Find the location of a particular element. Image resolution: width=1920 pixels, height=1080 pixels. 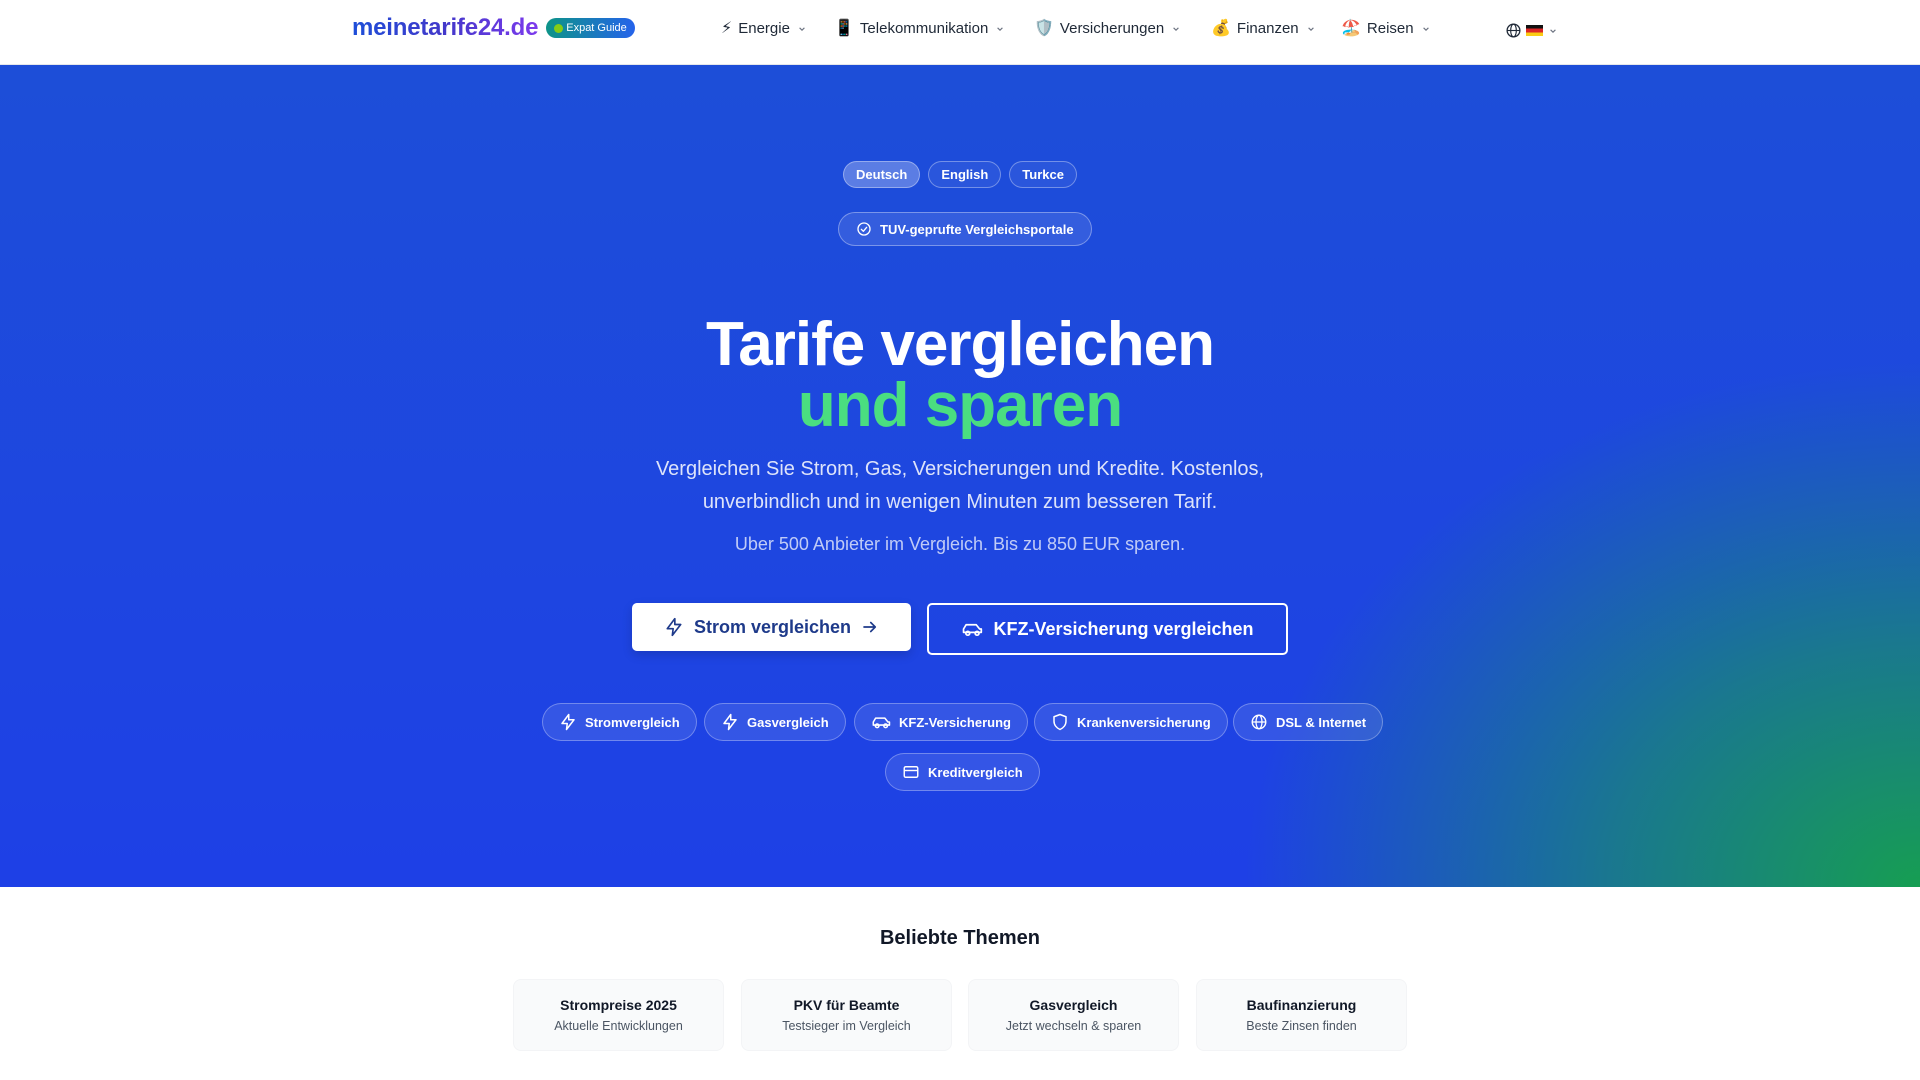

chip-kfz-versicherung: KFZ-Versicherung is located at coordinates (941, 722).